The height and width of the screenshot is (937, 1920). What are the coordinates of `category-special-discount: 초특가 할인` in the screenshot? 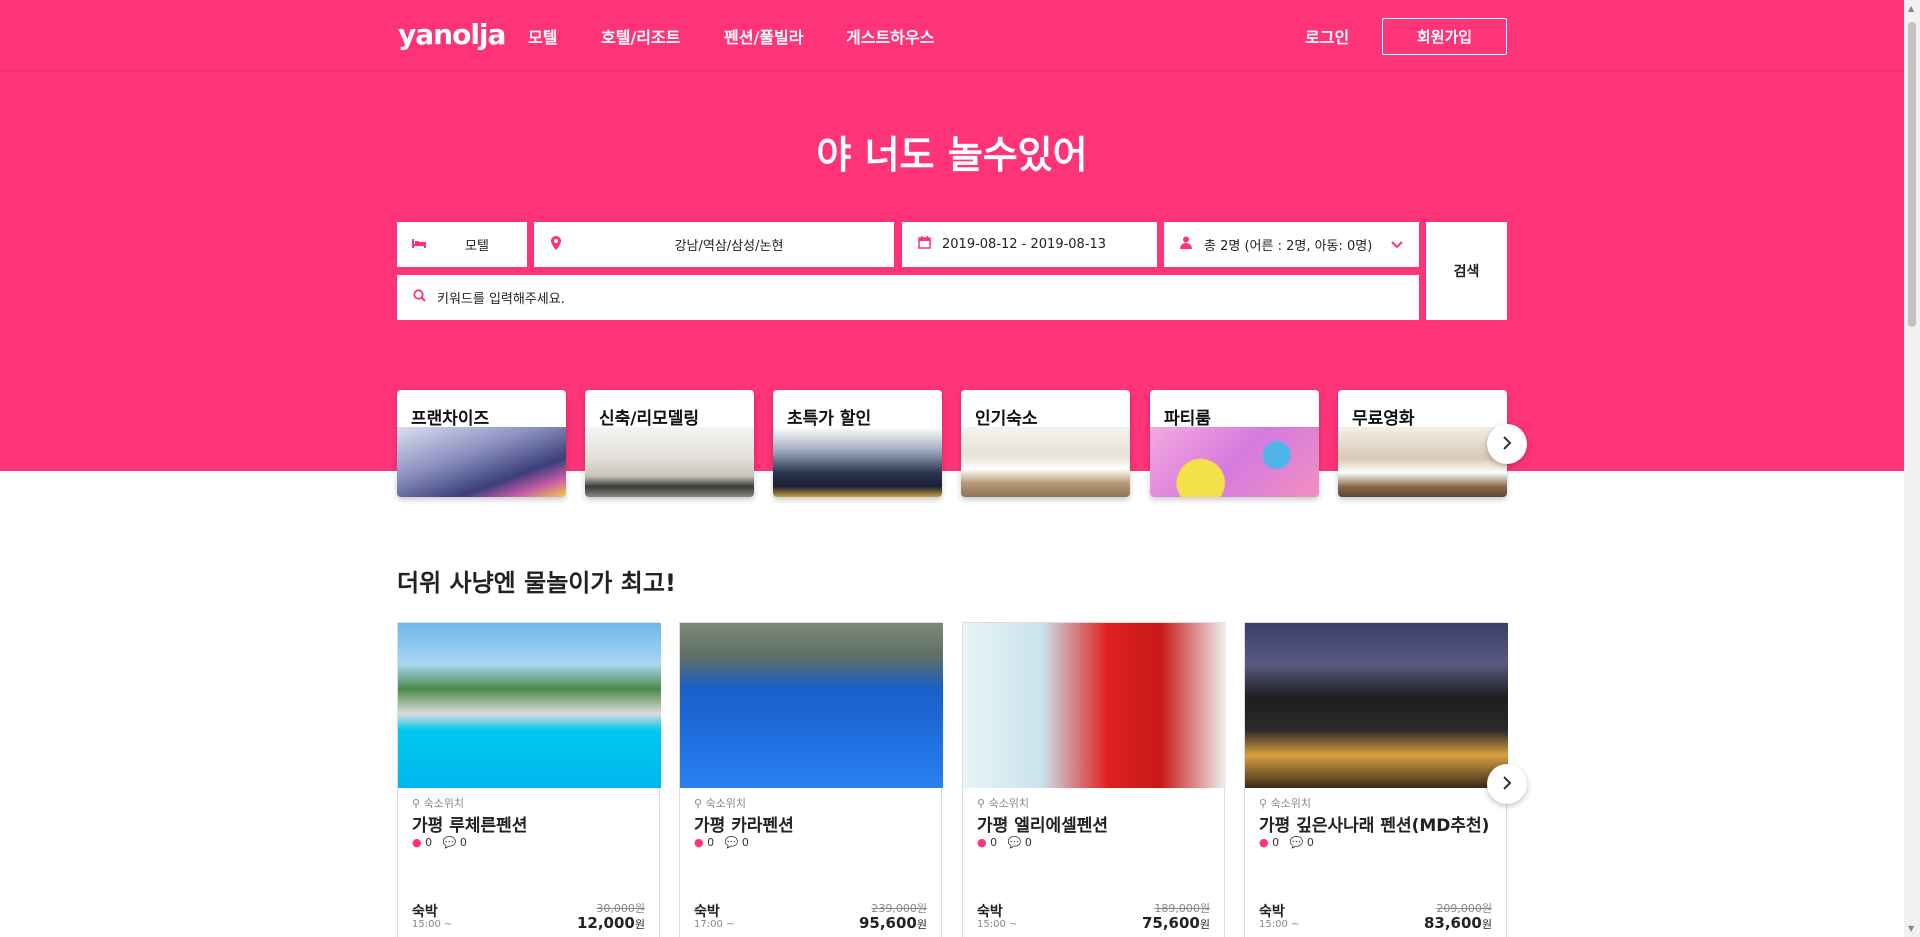 It's located at (857, 443).